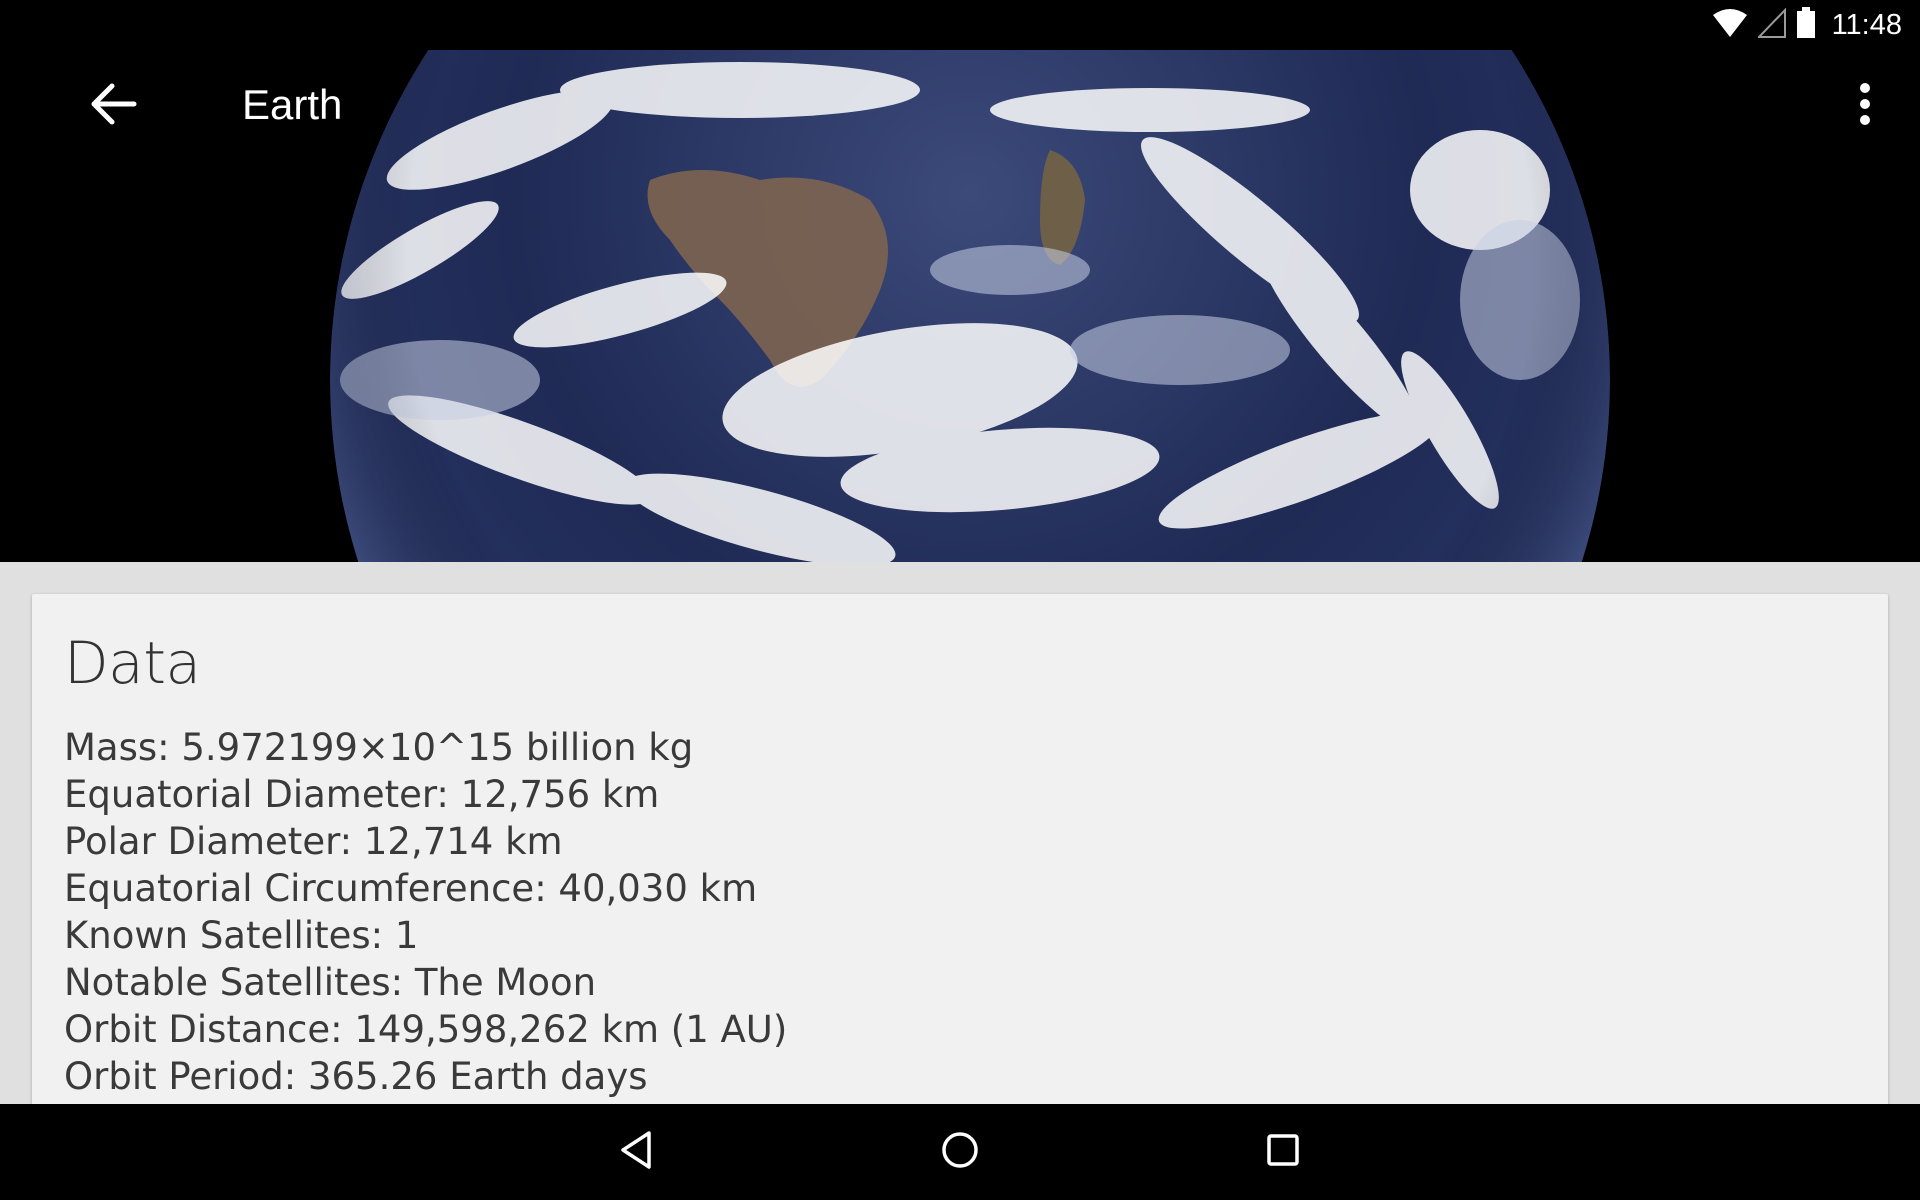  I want to click on nav-back-icon, so click(636, 1152).